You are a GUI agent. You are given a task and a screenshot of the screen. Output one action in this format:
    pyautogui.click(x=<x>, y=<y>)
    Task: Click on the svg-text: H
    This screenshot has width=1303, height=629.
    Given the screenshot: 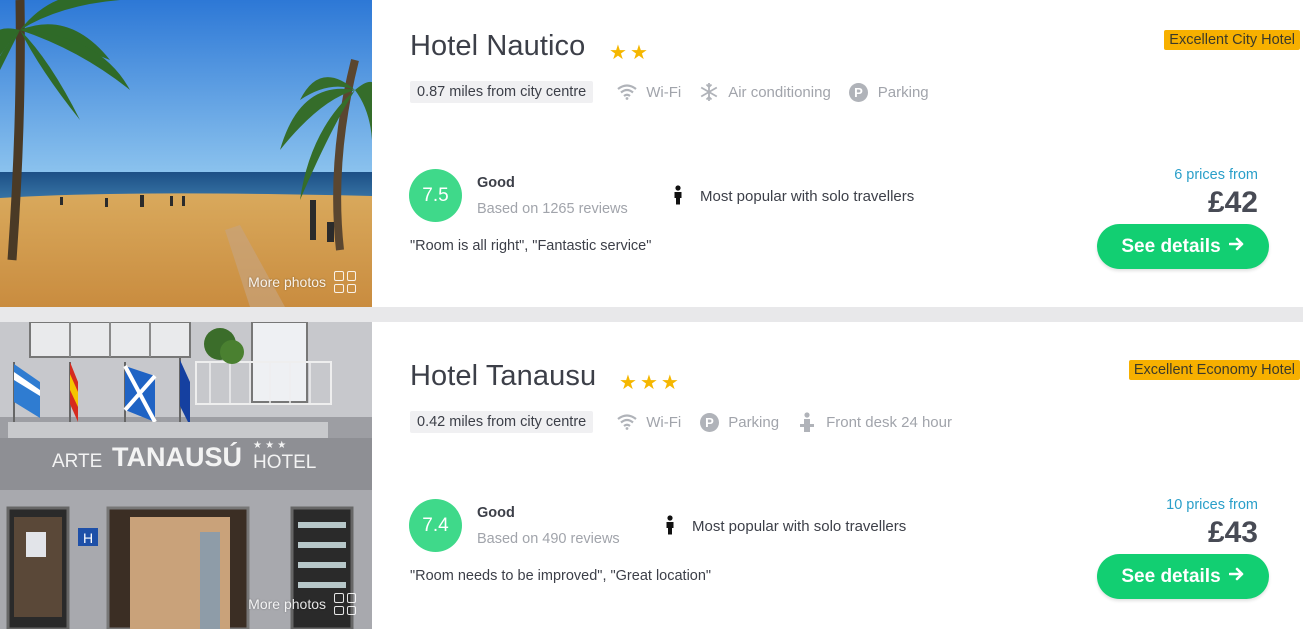 What is the action you would take?
    pyautogui.click(x=88, y=538)
    